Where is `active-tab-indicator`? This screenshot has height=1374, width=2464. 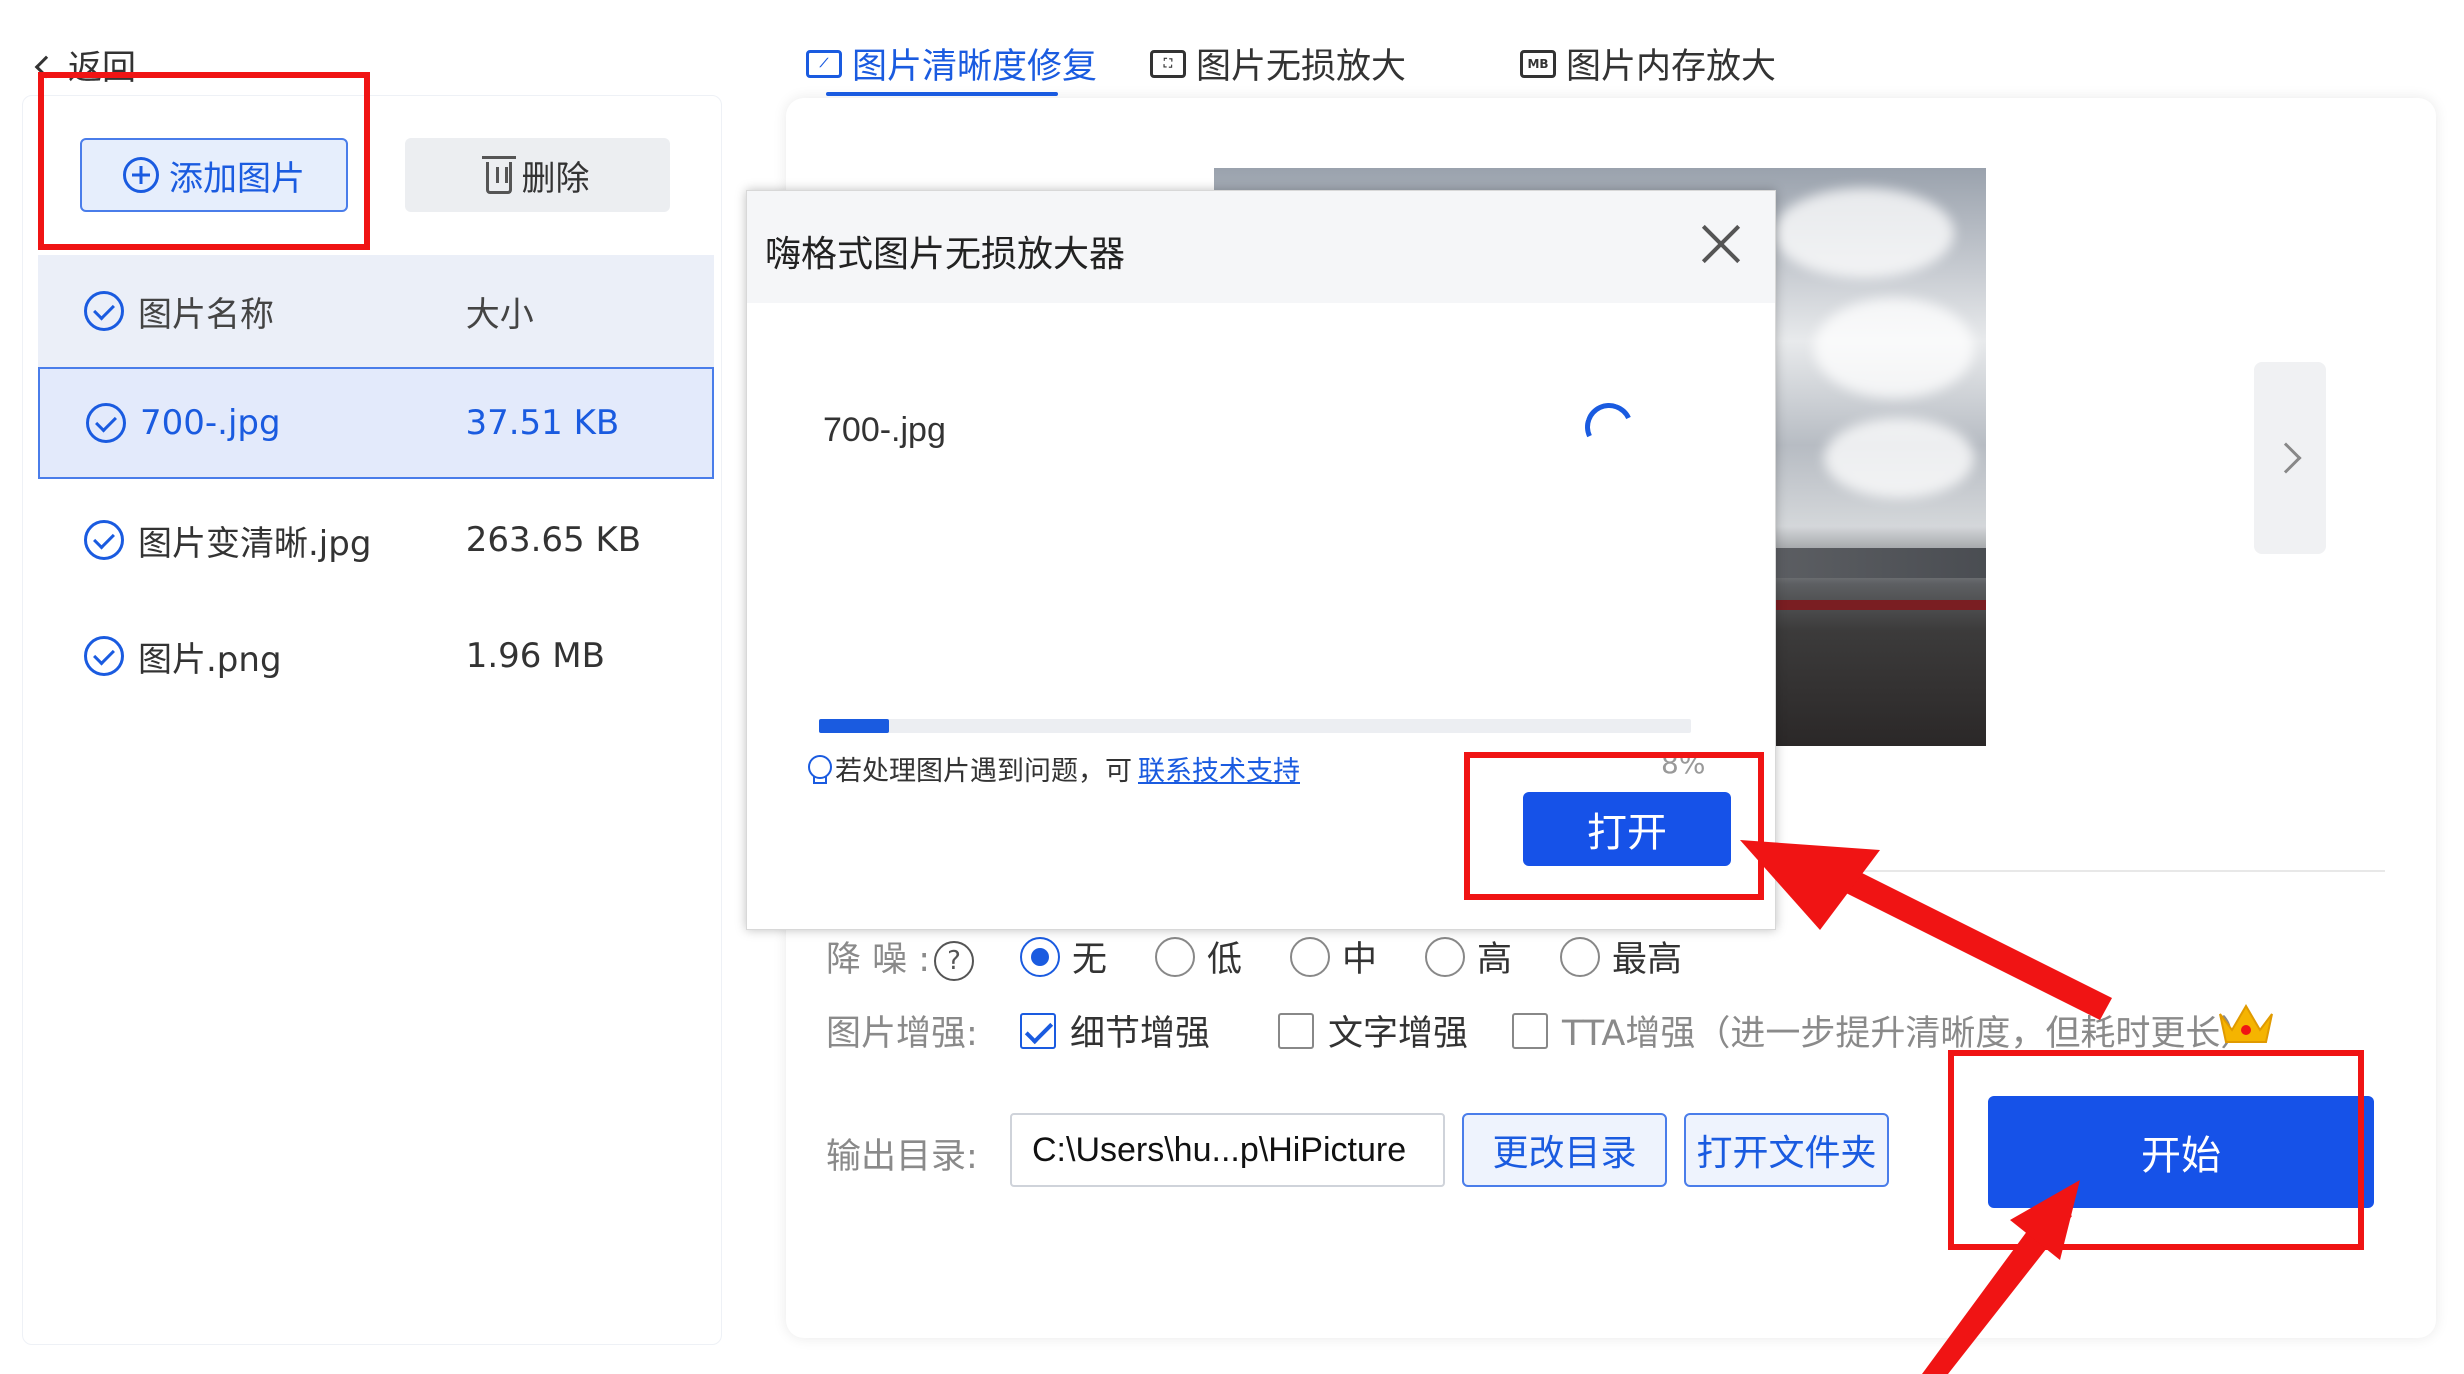 active-tab-indicator is located at coordinates (942, 94).